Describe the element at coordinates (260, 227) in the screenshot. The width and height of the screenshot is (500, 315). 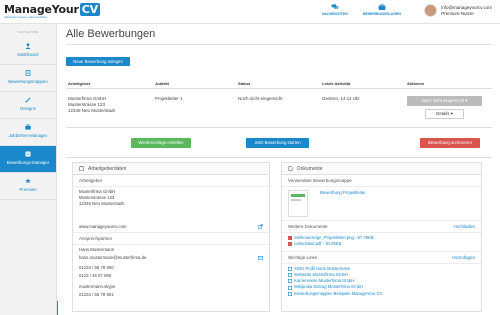
I see `external-link-icon` at that location.